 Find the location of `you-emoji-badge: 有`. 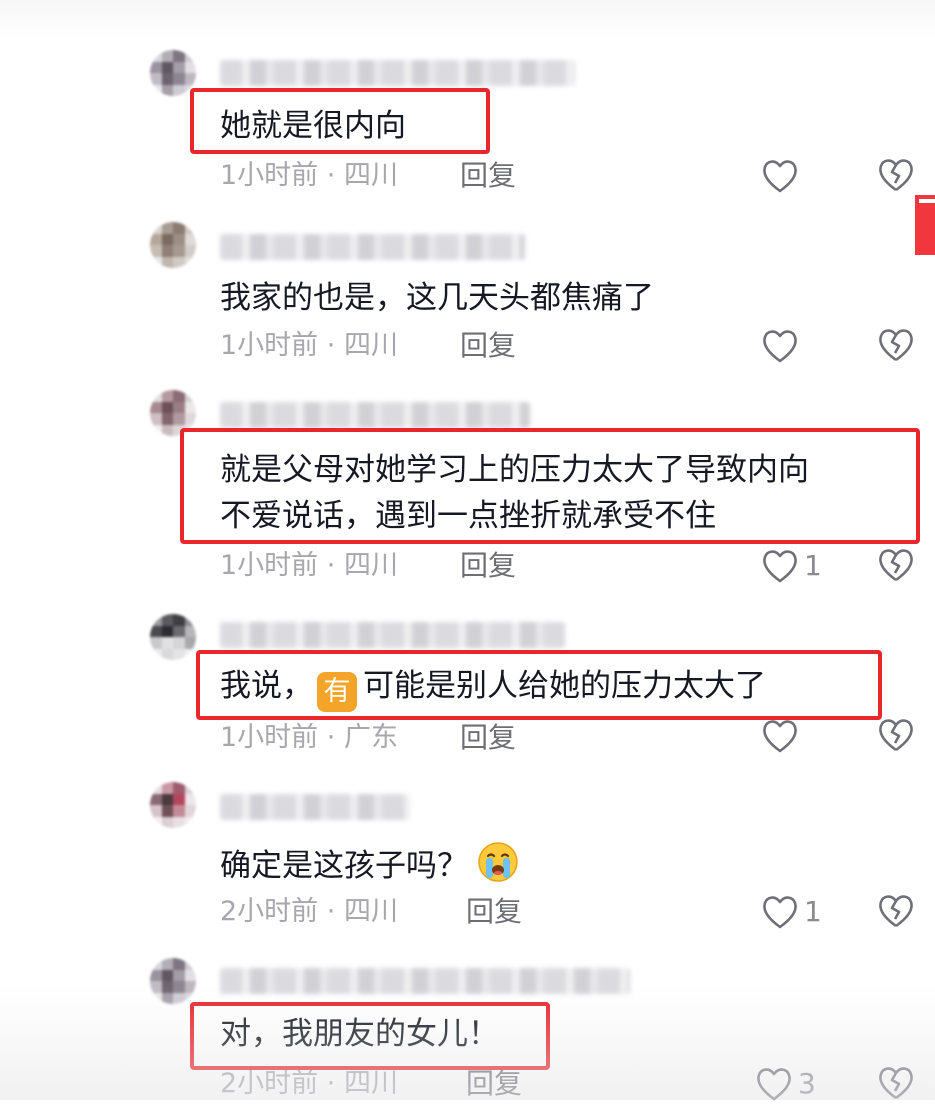

you-emoji-badge: 有 is located at coordinates (337, 692).